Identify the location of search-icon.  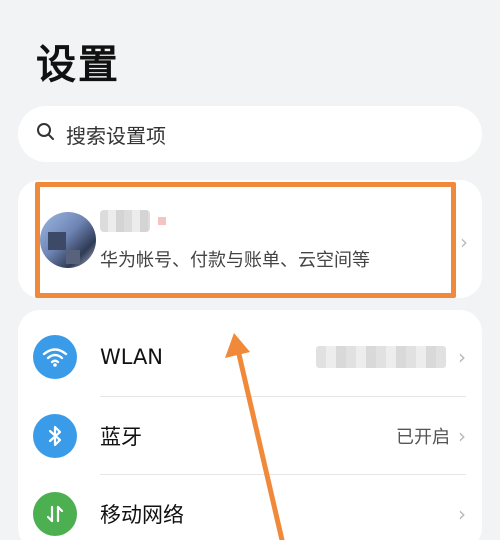
(46, 134).